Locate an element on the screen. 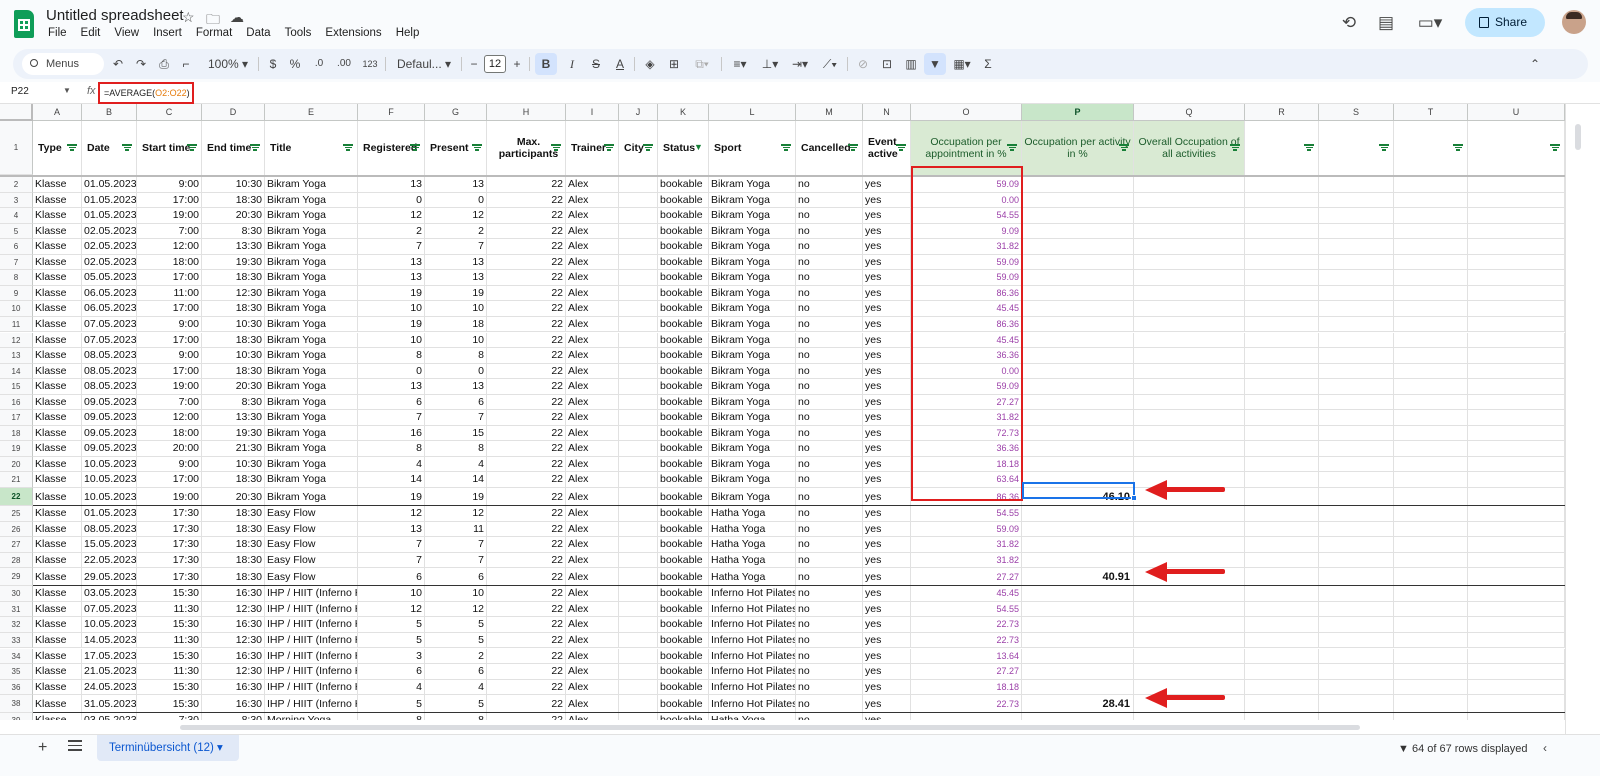 This screenshot has height=776, width=1600. number-format-button: 123 is located at coordinates (370, 64).